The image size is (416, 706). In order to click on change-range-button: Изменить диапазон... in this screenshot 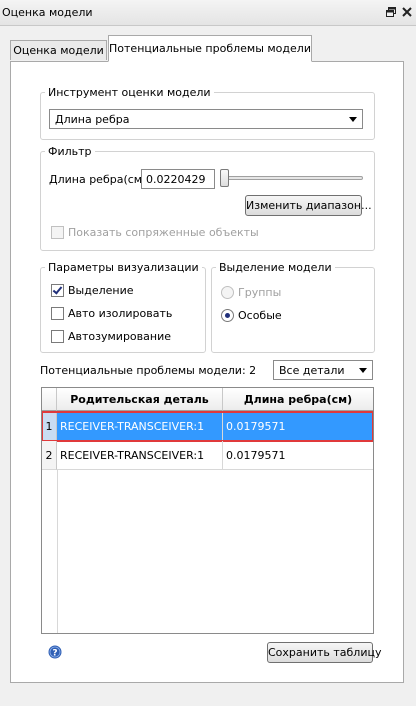, I will do `click(308, 205)`.